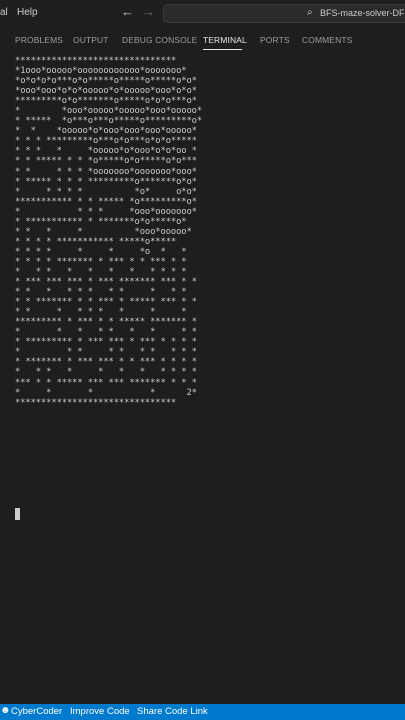 The height and width of the screenshot is (720, 405). What do you see at coordinates (106, 392) in the screenshot?
I see `terminal-line: * * * * 2*` at bounding box center [106, 392].